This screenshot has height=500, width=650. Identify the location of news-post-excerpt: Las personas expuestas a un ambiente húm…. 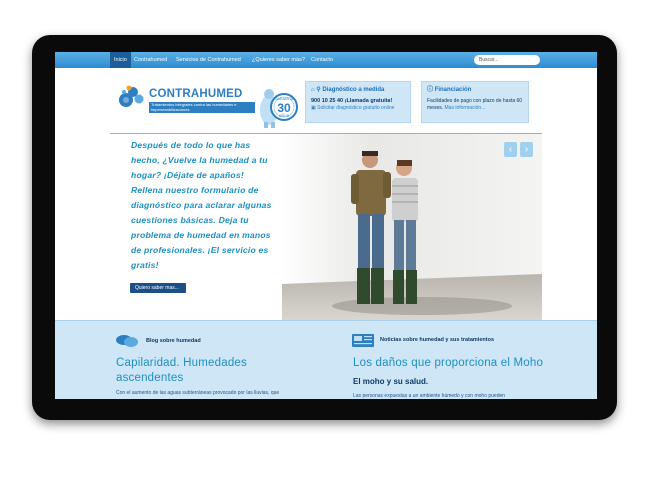
(429, 396).